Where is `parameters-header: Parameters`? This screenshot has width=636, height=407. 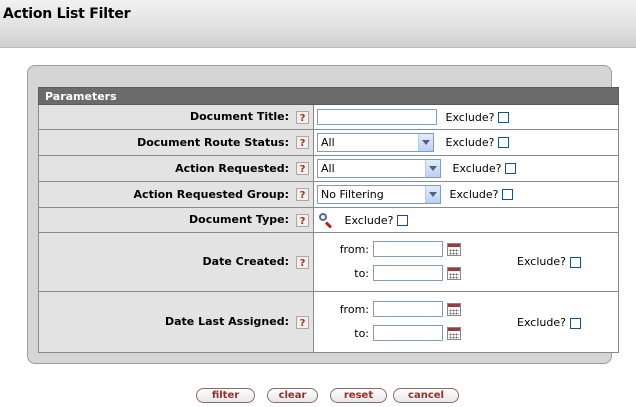
parameters-header: Parameters is located at coordinates (328, 96).